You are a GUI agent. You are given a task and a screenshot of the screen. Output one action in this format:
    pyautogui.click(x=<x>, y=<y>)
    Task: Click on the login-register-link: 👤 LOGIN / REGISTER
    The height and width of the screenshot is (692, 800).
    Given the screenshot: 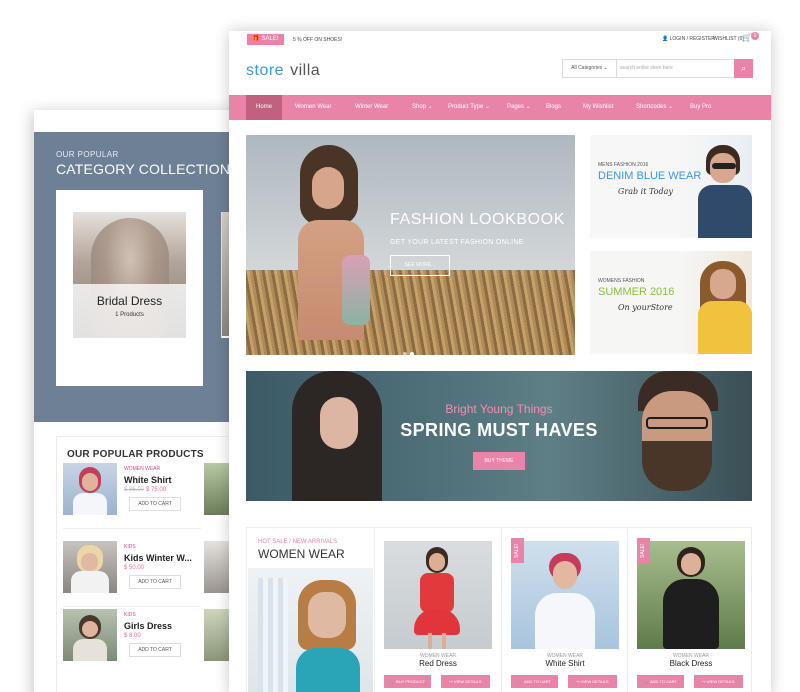 What is the action you would take?
    pyautogui.click(x=688, y=39)
    